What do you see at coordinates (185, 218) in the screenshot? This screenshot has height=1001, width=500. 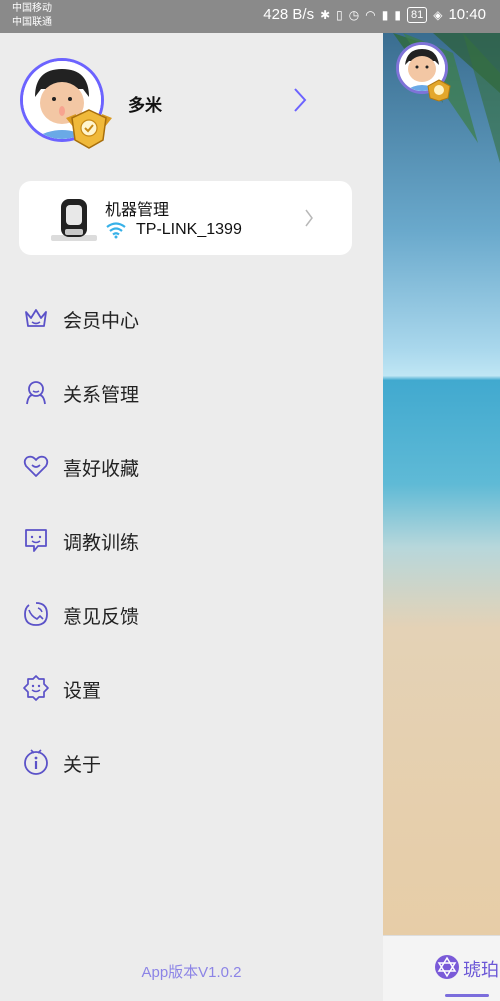 I see `device-card: 机器管理 TP-LINK_1399` at bounding box center [185, 218].